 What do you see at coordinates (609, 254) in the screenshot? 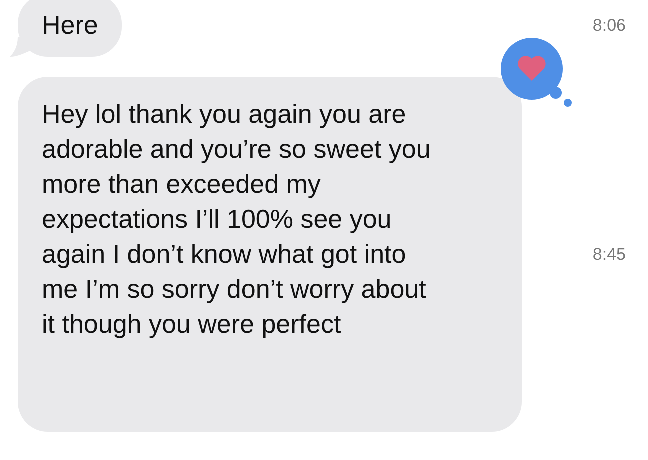
I see `message-time: 8:45` at bounding box center [609, 254].